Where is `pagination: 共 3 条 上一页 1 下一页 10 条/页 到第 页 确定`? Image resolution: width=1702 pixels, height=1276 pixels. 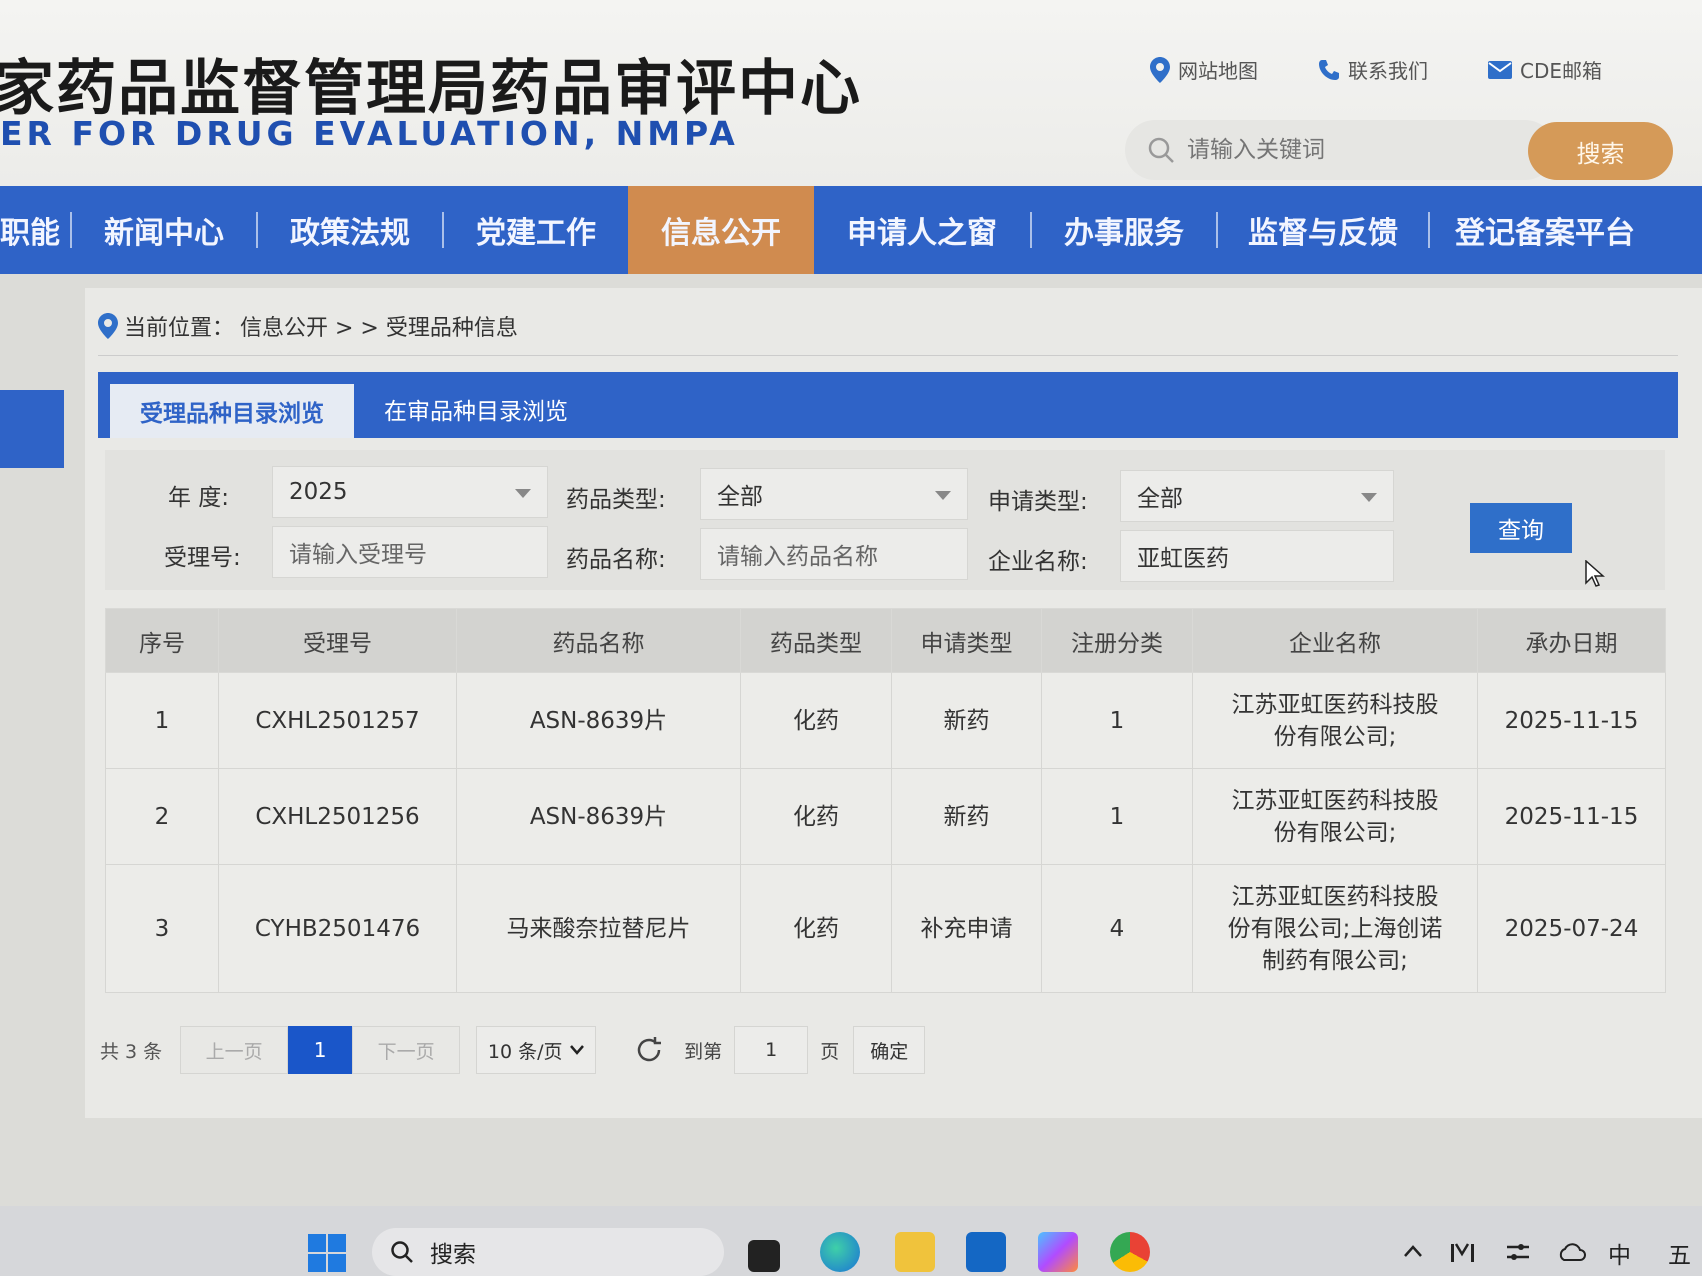
pagination: 共 3 条 上一页 1 下一页 10 条/页 到第 页 确定 is located at coordinates (513, 1050).